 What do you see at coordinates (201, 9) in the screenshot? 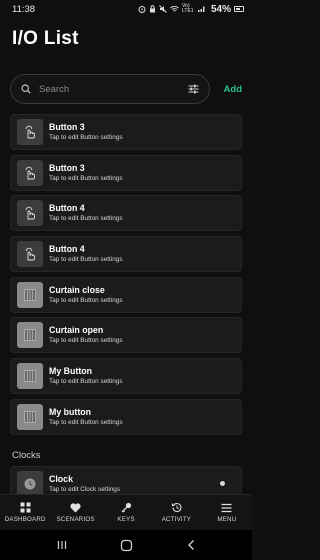
I see `signal-icon` at bounding box center [201, 9].